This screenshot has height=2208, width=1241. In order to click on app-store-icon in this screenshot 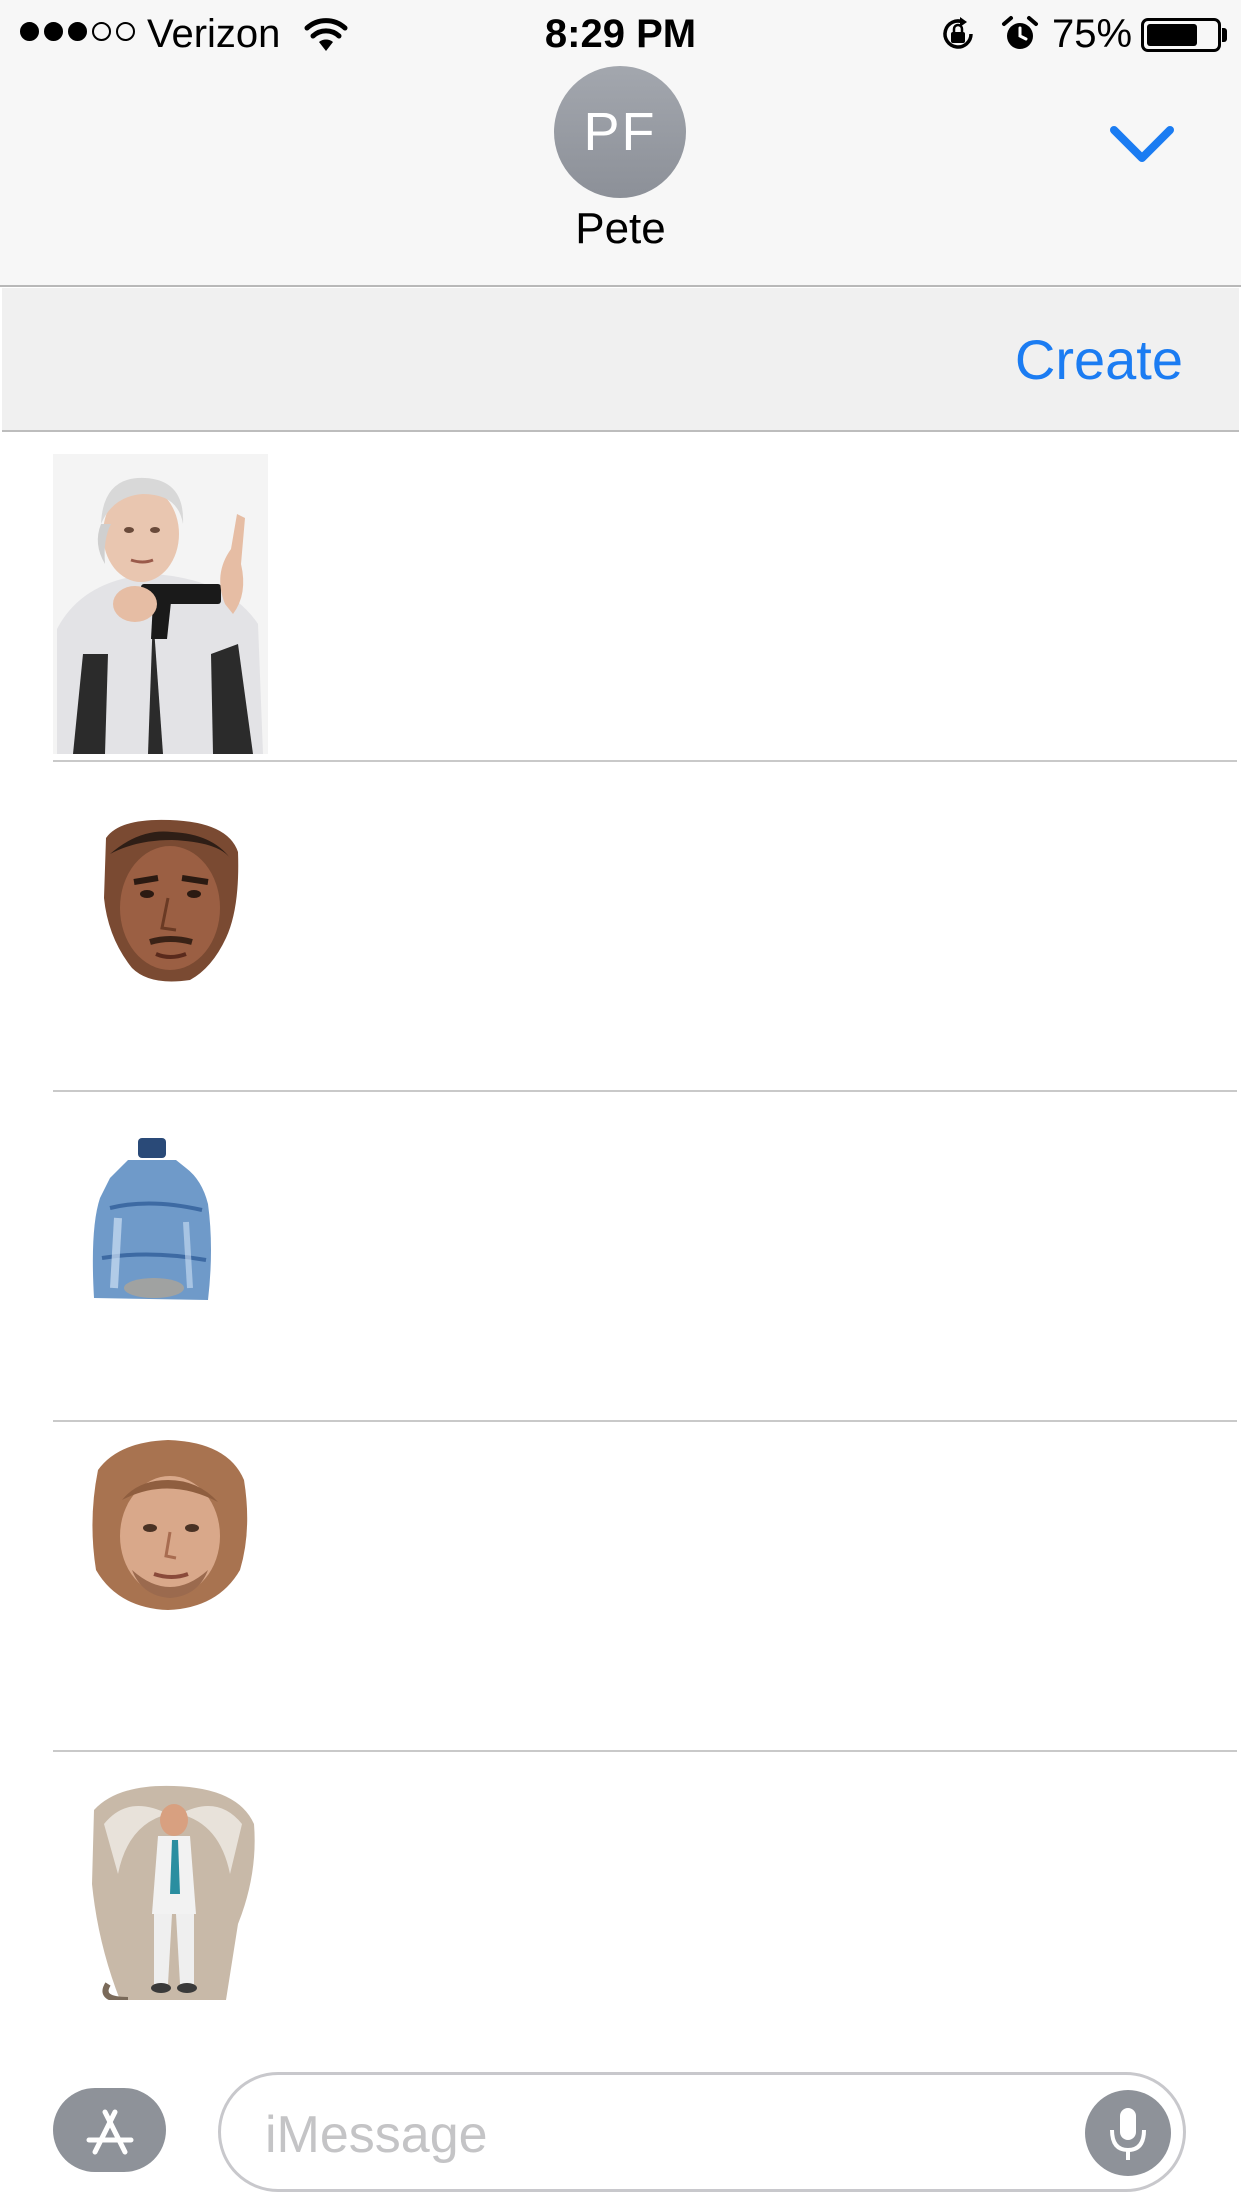, I will do `click(110, 2132)`.